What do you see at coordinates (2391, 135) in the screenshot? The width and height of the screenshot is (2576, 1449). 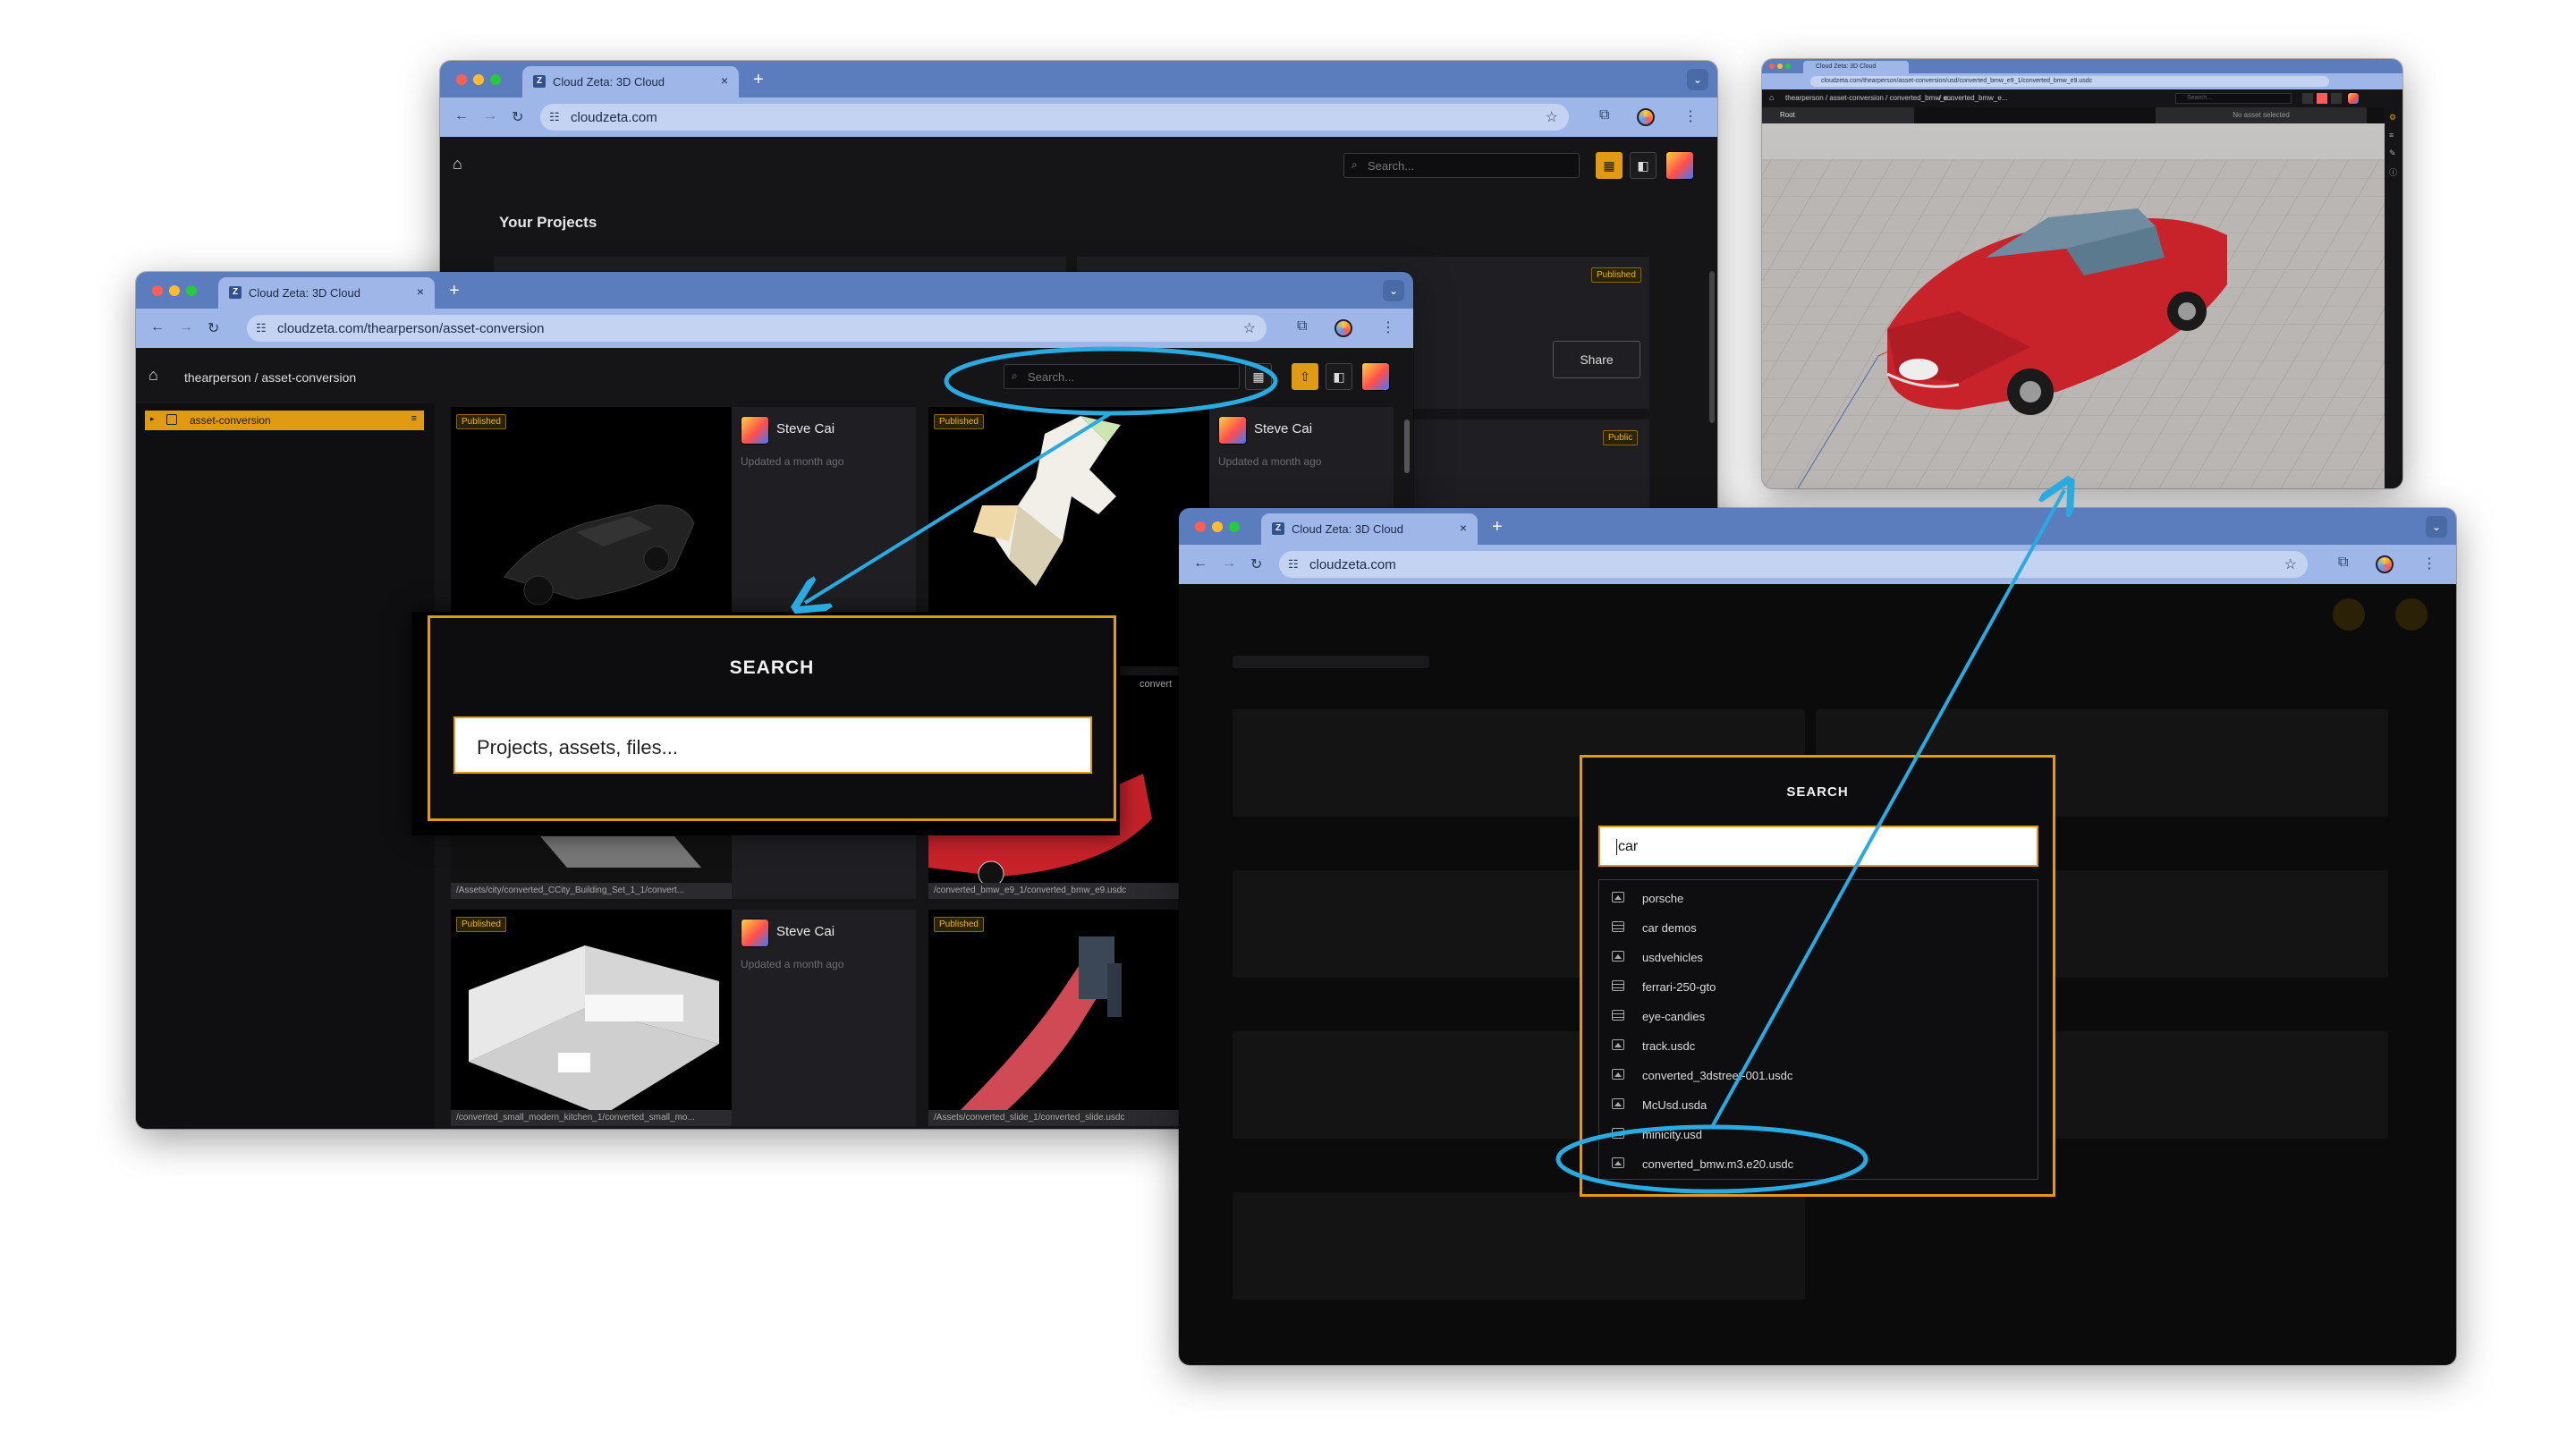 I see `layers-icon: ≡` at bounding box center [2391, 135].